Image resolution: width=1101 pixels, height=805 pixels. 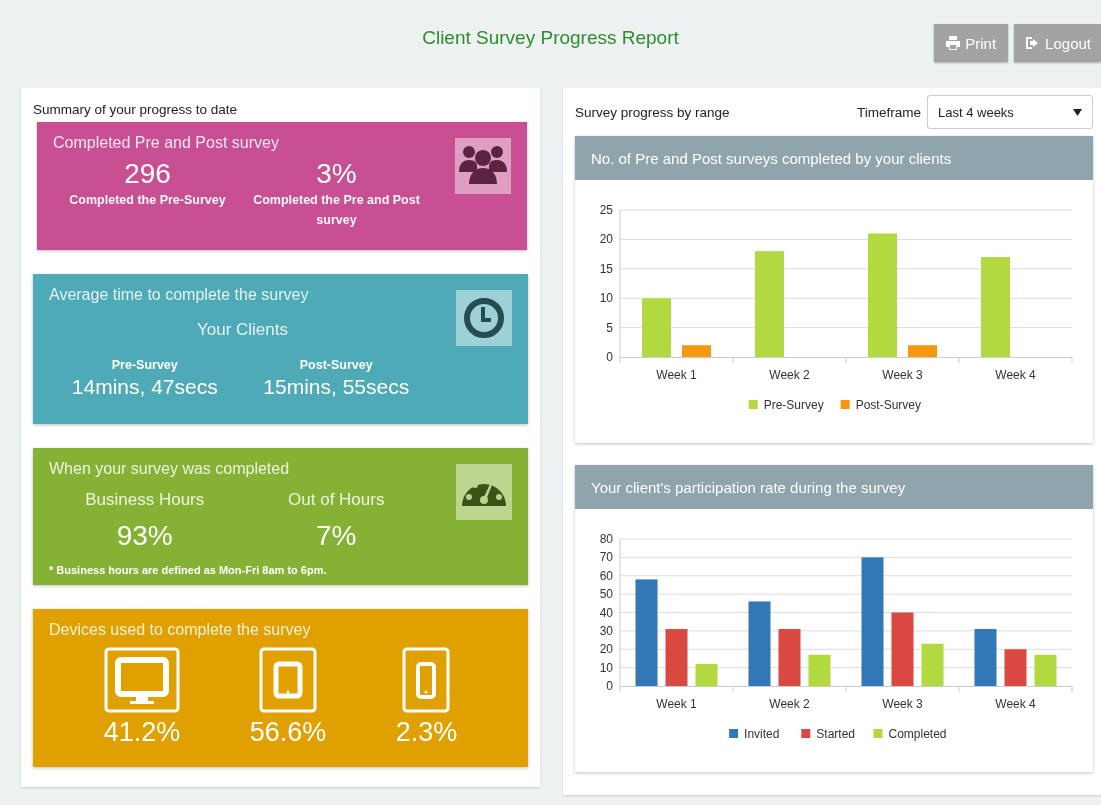 What do you see at coordinates (484, 492) in the screenshot?
I see `gauge-icon` at bounding box center [484, 492].